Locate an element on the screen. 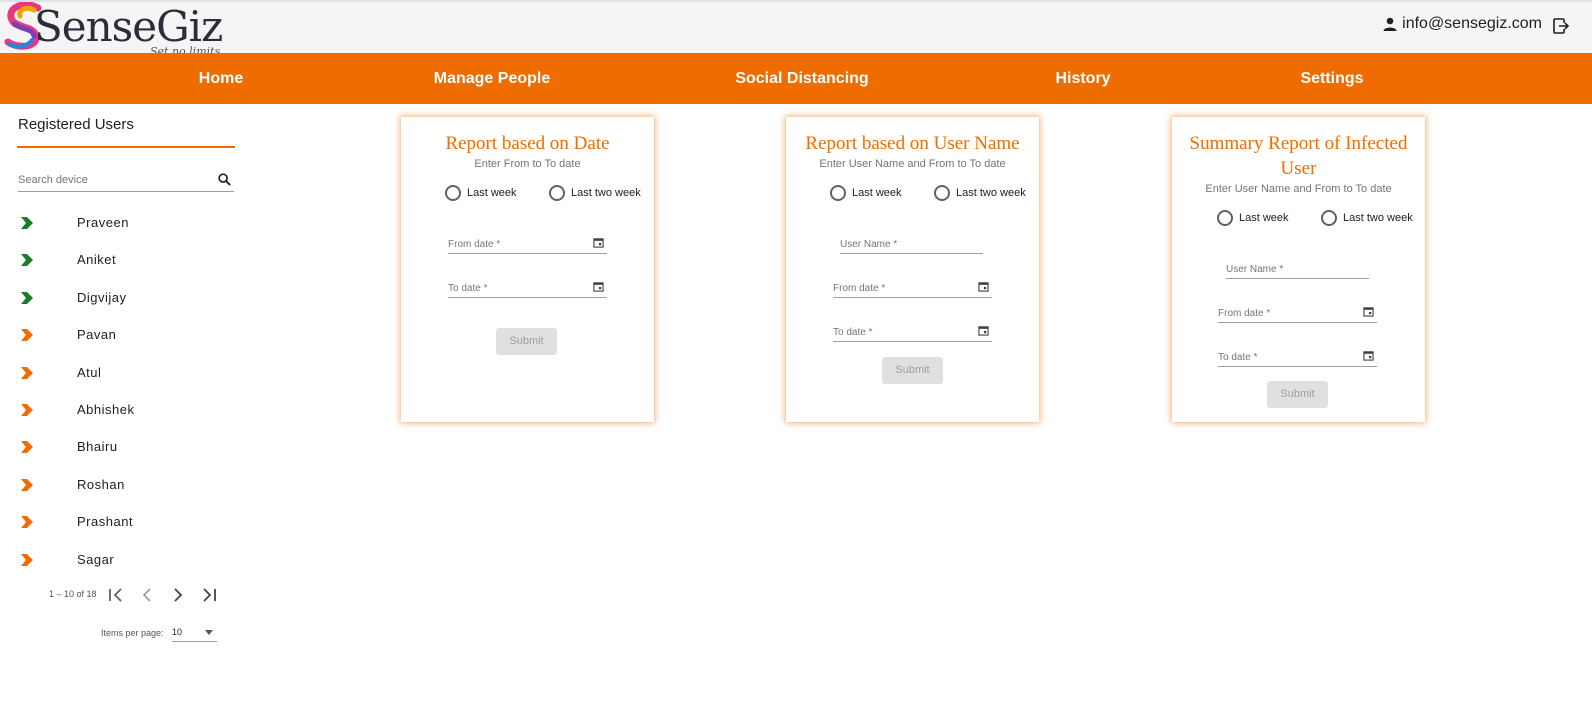 The width and height of the screenshot is (1592, 706). user-list-item: Praveen is located at coordinates (125, 222).